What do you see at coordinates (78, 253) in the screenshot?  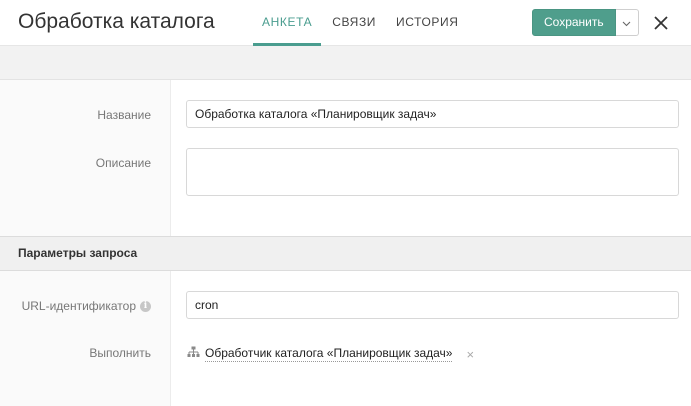 I see `section-title: Параметры запроса` at bounding box center [78, 253].